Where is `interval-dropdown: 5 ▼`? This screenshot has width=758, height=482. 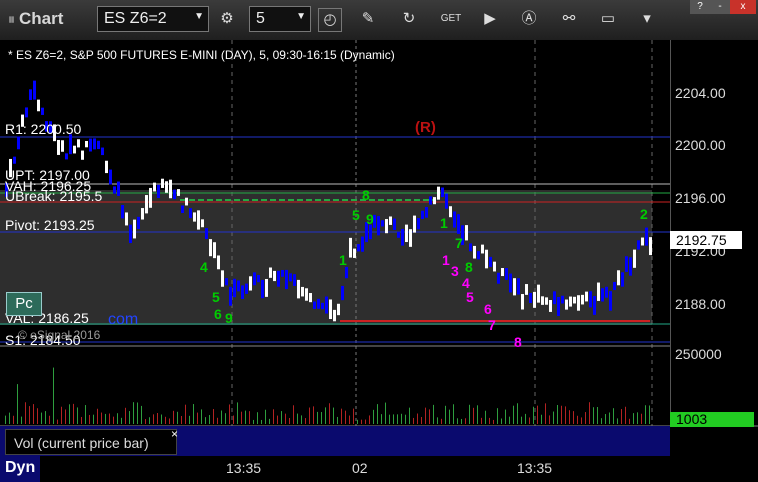 interval-dropdown: 5 ▼ is located at coordinates (280, 19).